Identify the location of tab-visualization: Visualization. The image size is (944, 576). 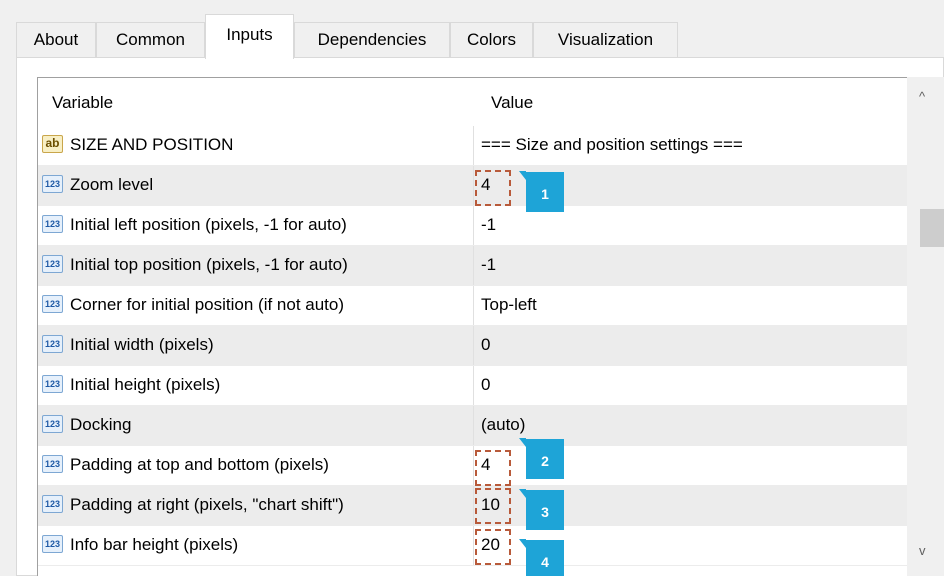
(605, 40).